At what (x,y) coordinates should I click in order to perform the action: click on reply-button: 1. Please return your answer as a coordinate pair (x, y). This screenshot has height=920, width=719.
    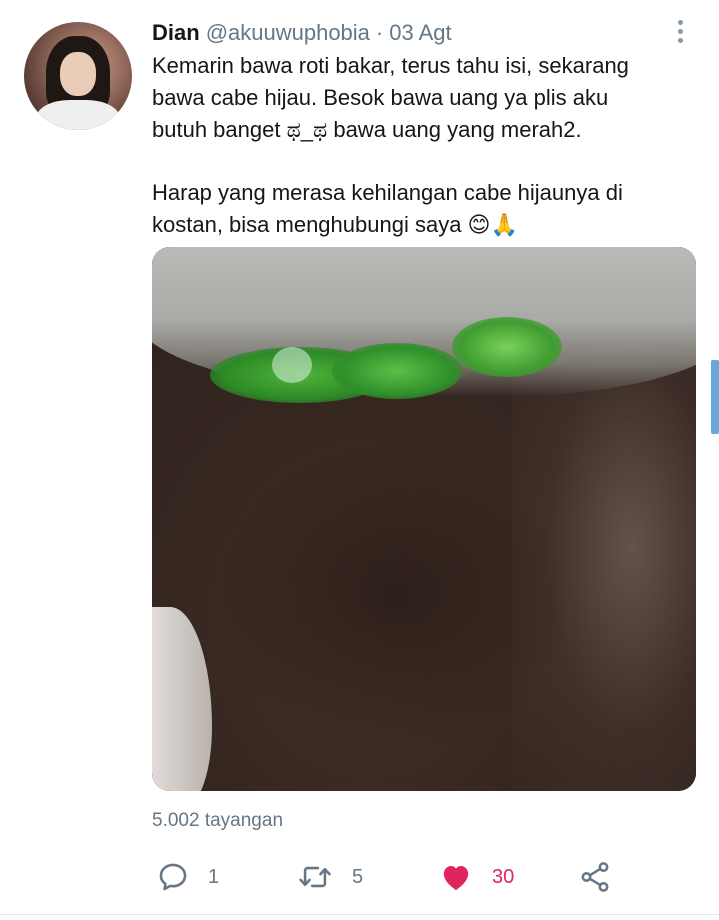
    Looking at the image, I should click on (187, 877).